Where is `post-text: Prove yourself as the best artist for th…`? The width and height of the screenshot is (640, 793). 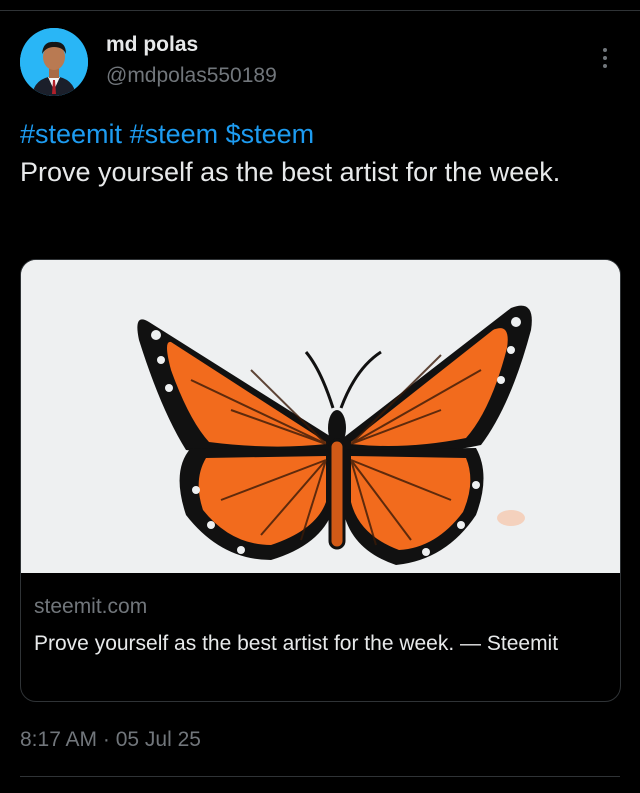 post-text: Prove yourself as the best artist for th… is located at coordinates (290, 172).